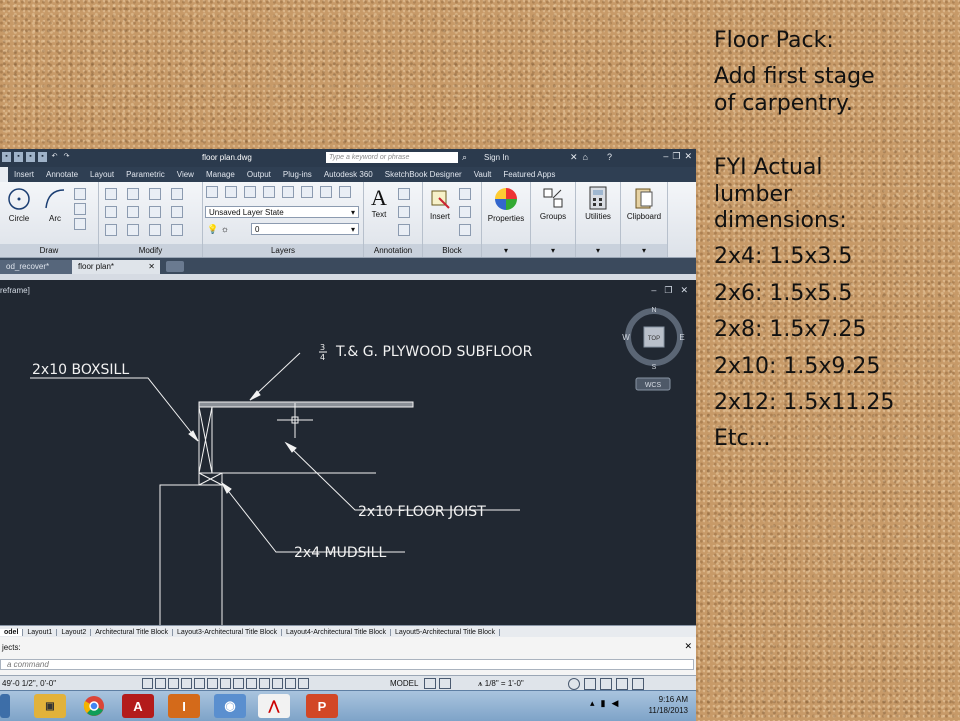 The width and height of the screenshot is (960, 721). What do you see at coordinates (80, 224) in the screenshot?
I see `gradient-icon` at bounding box center [80, 224].